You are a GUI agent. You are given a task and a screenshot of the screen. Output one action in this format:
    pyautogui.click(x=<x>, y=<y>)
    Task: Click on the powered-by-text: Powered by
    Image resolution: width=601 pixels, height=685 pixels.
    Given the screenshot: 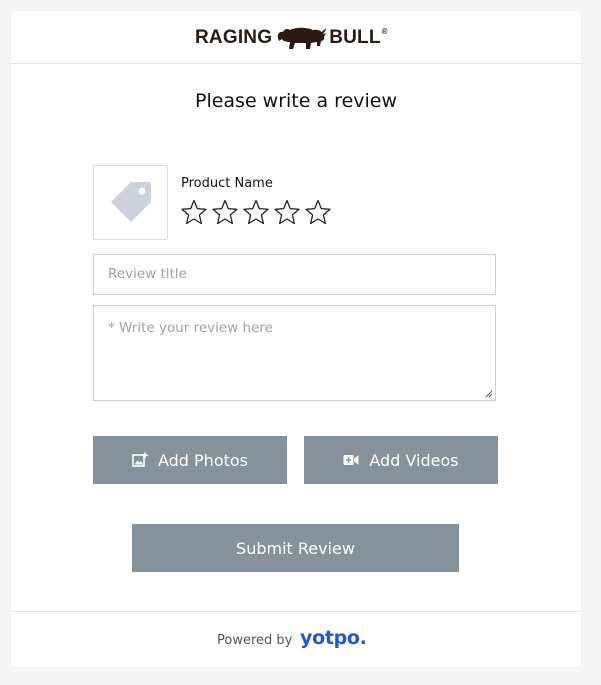 What is the action you would take?
    pyautogui.click(x=255, y=640)
    